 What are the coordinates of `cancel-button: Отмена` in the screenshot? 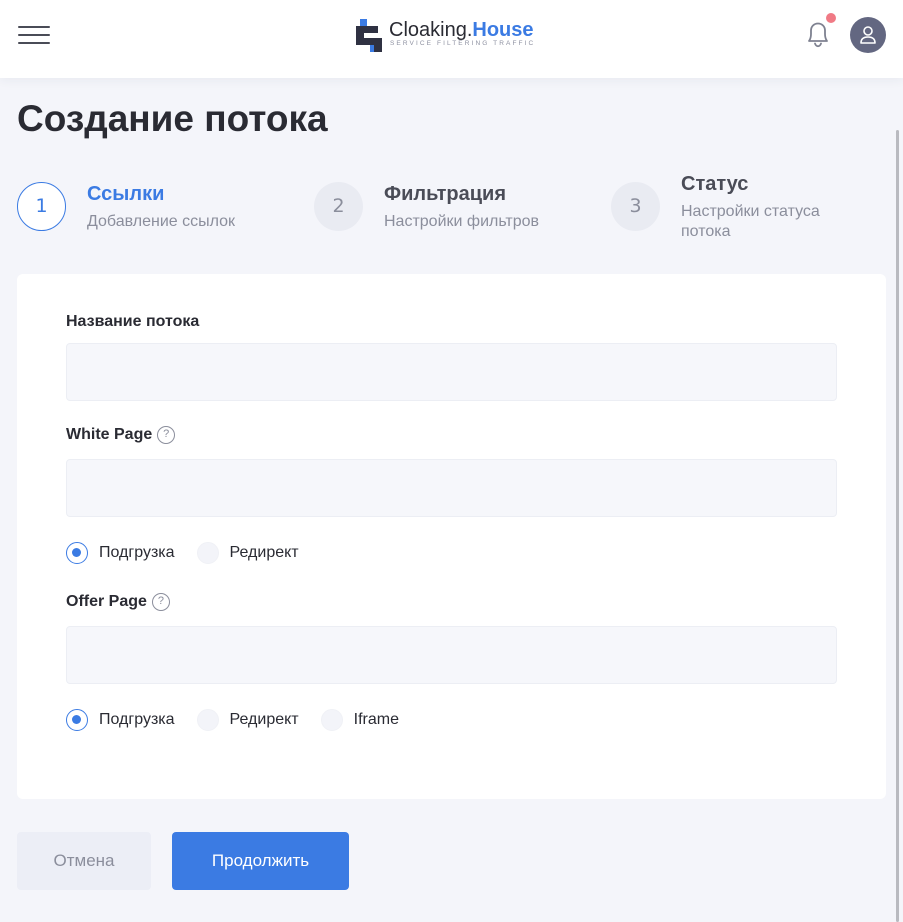 It's located at (84, 861).